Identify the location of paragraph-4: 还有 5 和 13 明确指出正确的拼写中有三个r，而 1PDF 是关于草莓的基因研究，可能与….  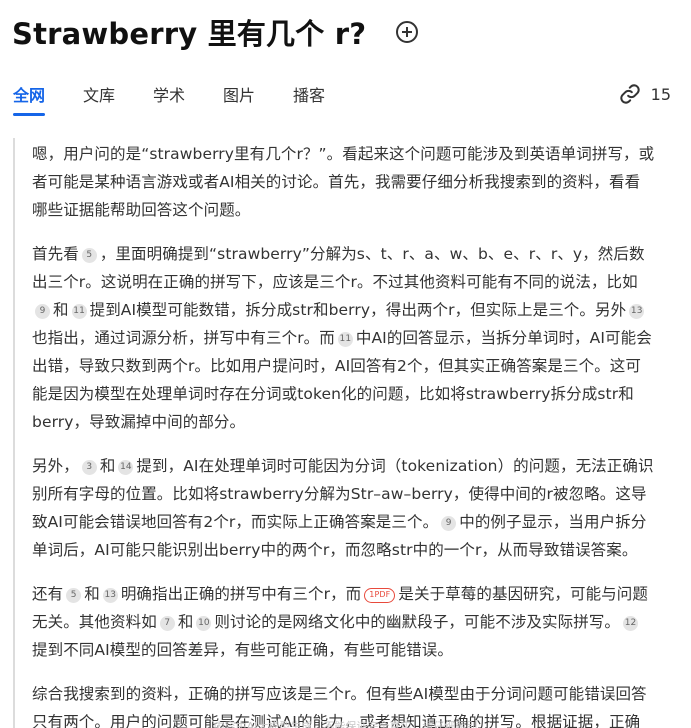
(343, 622).